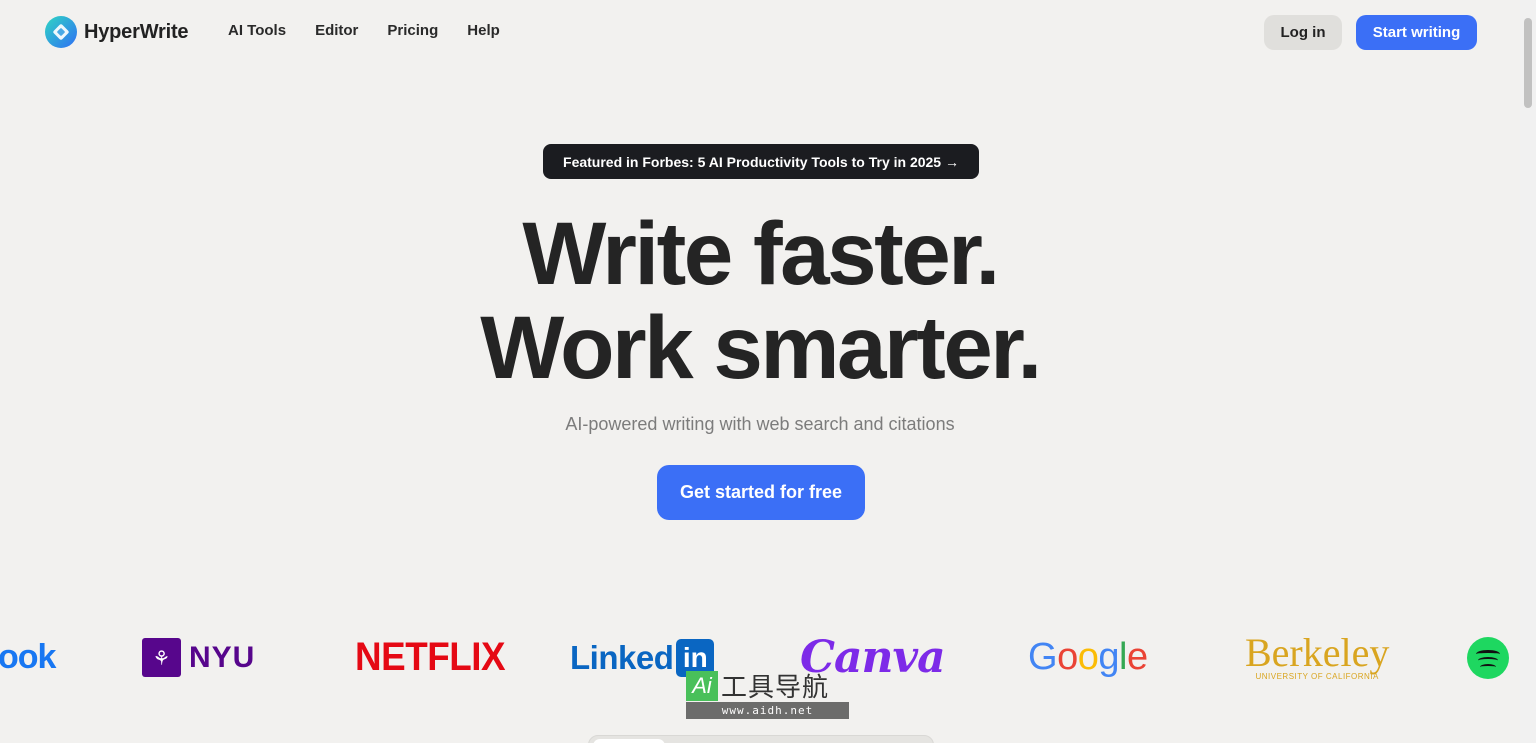 The width and height of the screenshot is (1536, 743). What do you see at coordinates (430, 657) in the screenshot?
I see `netflix-logo: NETFLIX` at bounding box center [430, 657].